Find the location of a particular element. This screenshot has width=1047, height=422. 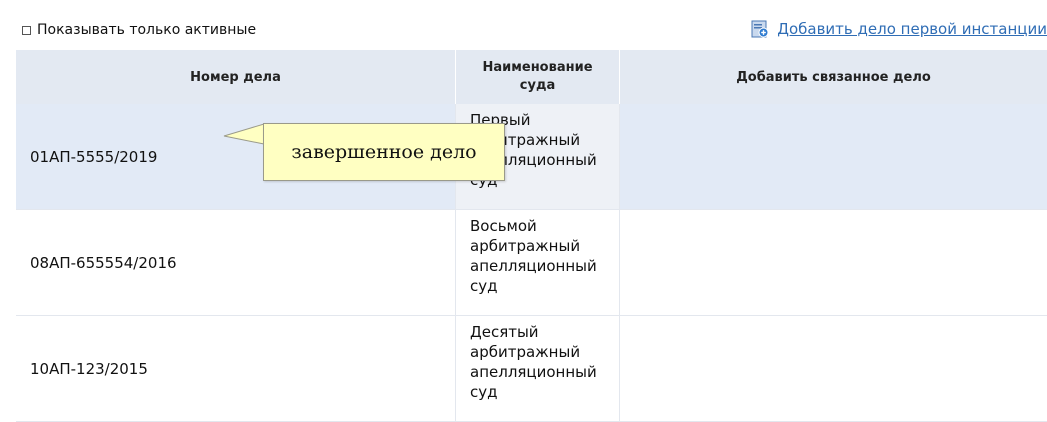

add-first-instance-case-link: Добавить дело первой инстанции is located at coordinates (912, 29).